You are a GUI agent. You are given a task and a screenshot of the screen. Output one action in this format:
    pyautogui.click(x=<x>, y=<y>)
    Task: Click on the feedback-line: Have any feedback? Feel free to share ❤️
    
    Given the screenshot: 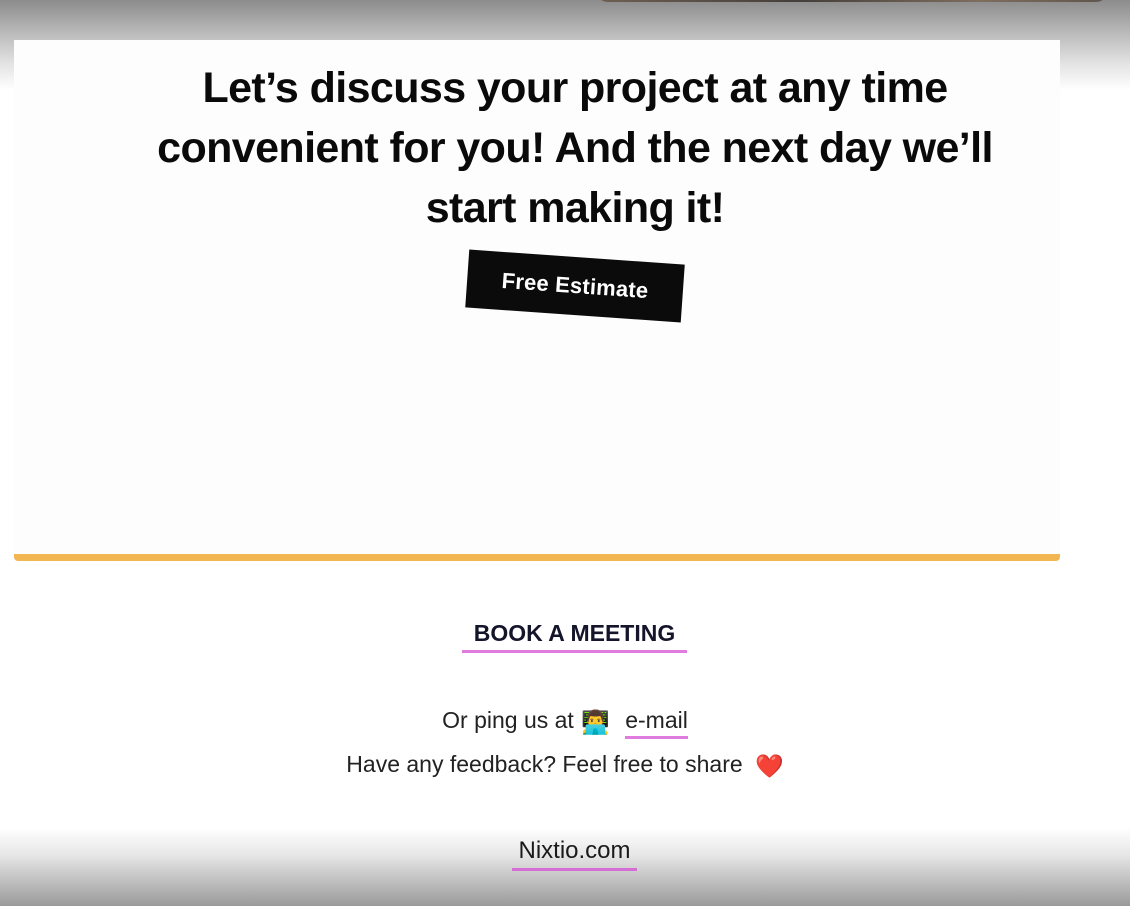 What is the action you would take?
    pyautogui.click(x=565, y=765)
    